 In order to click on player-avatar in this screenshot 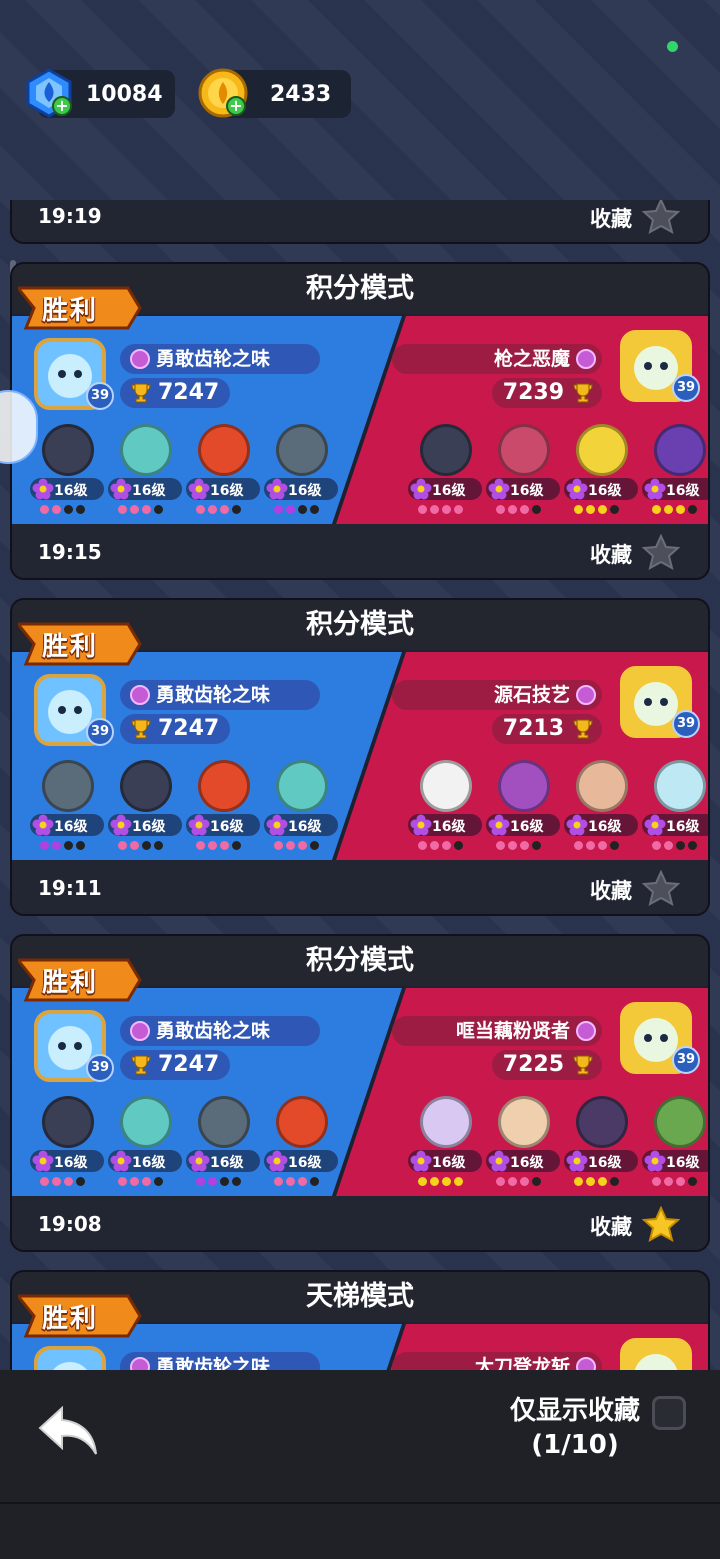, I will do `click(70, 1357)`.